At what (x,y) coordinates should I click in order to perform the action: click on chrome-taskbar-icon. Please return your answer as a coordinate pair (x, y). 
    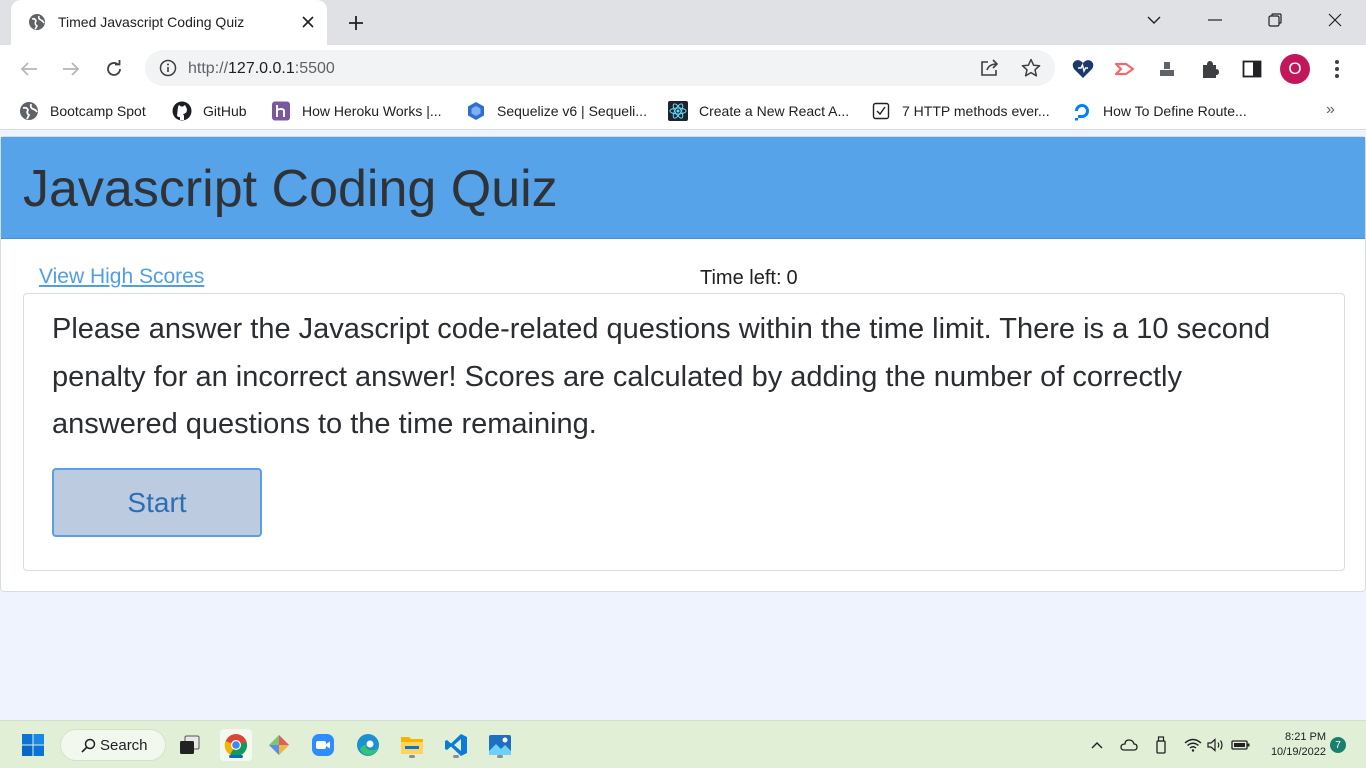
    Looking at the image, I should click on (236, 745).